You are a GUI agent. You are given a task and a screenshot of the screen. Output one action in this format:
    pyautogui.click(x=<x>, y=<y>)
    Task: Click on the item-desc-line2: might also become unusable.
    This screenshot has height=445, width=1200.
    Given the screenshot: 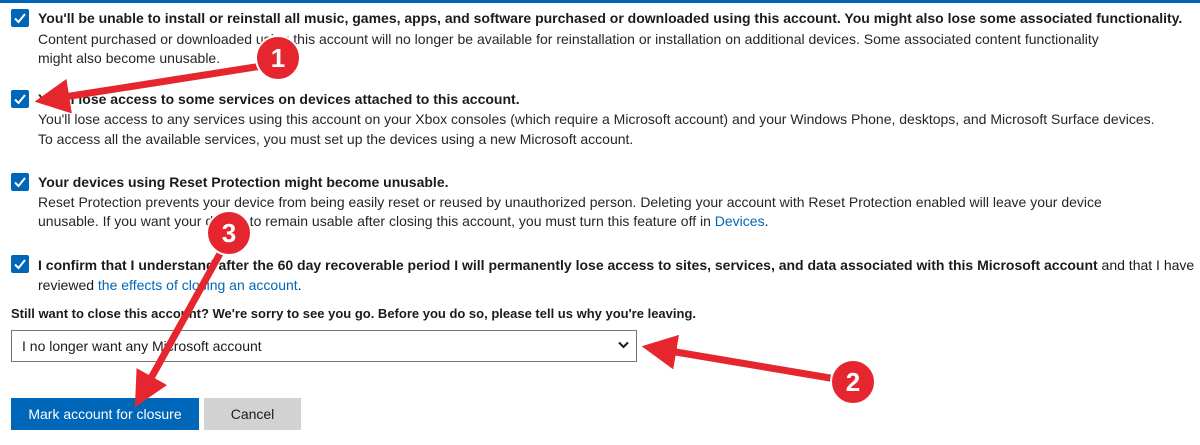 What is the action you would take?
    pyautogui.click(x=129, y=58)
    